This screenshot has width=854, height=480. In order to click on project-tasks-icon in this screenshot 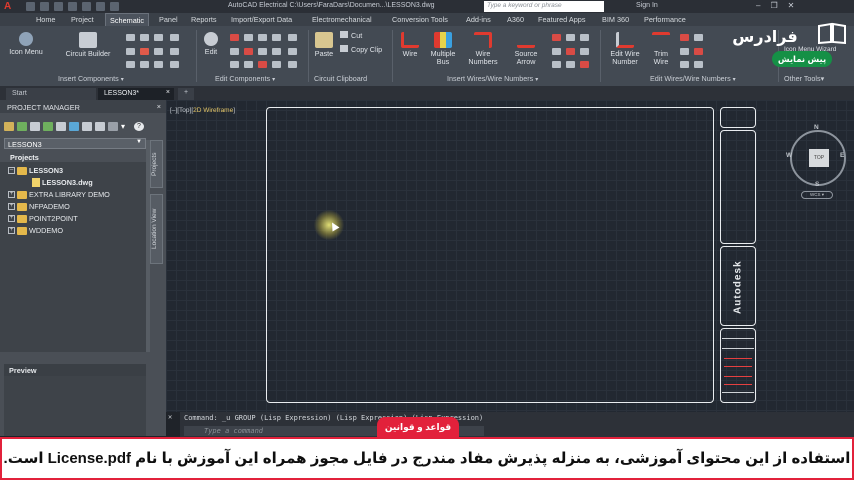, I will do `click(61, 126)`.